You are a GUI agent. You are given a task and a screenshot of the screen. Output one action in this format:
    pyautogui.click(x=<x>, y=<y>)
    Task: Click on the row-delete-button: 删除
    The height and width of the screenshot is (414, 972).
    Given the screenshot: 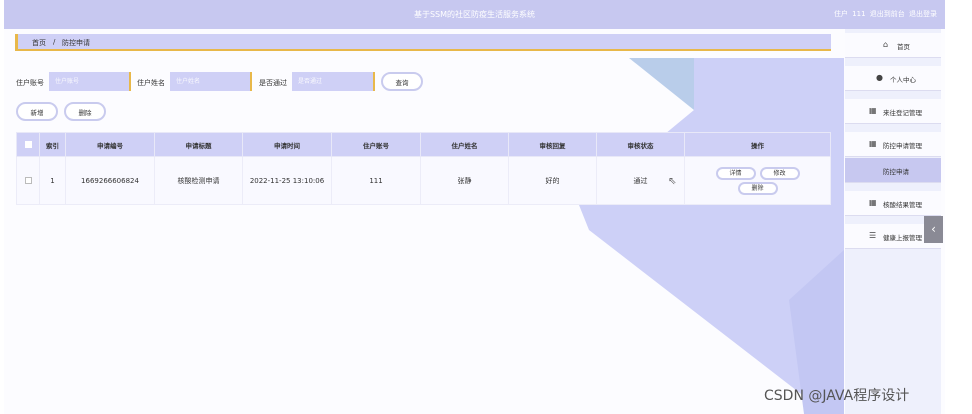 What is the action you would take?
    pyautogui.click(x=757, y=188)
    